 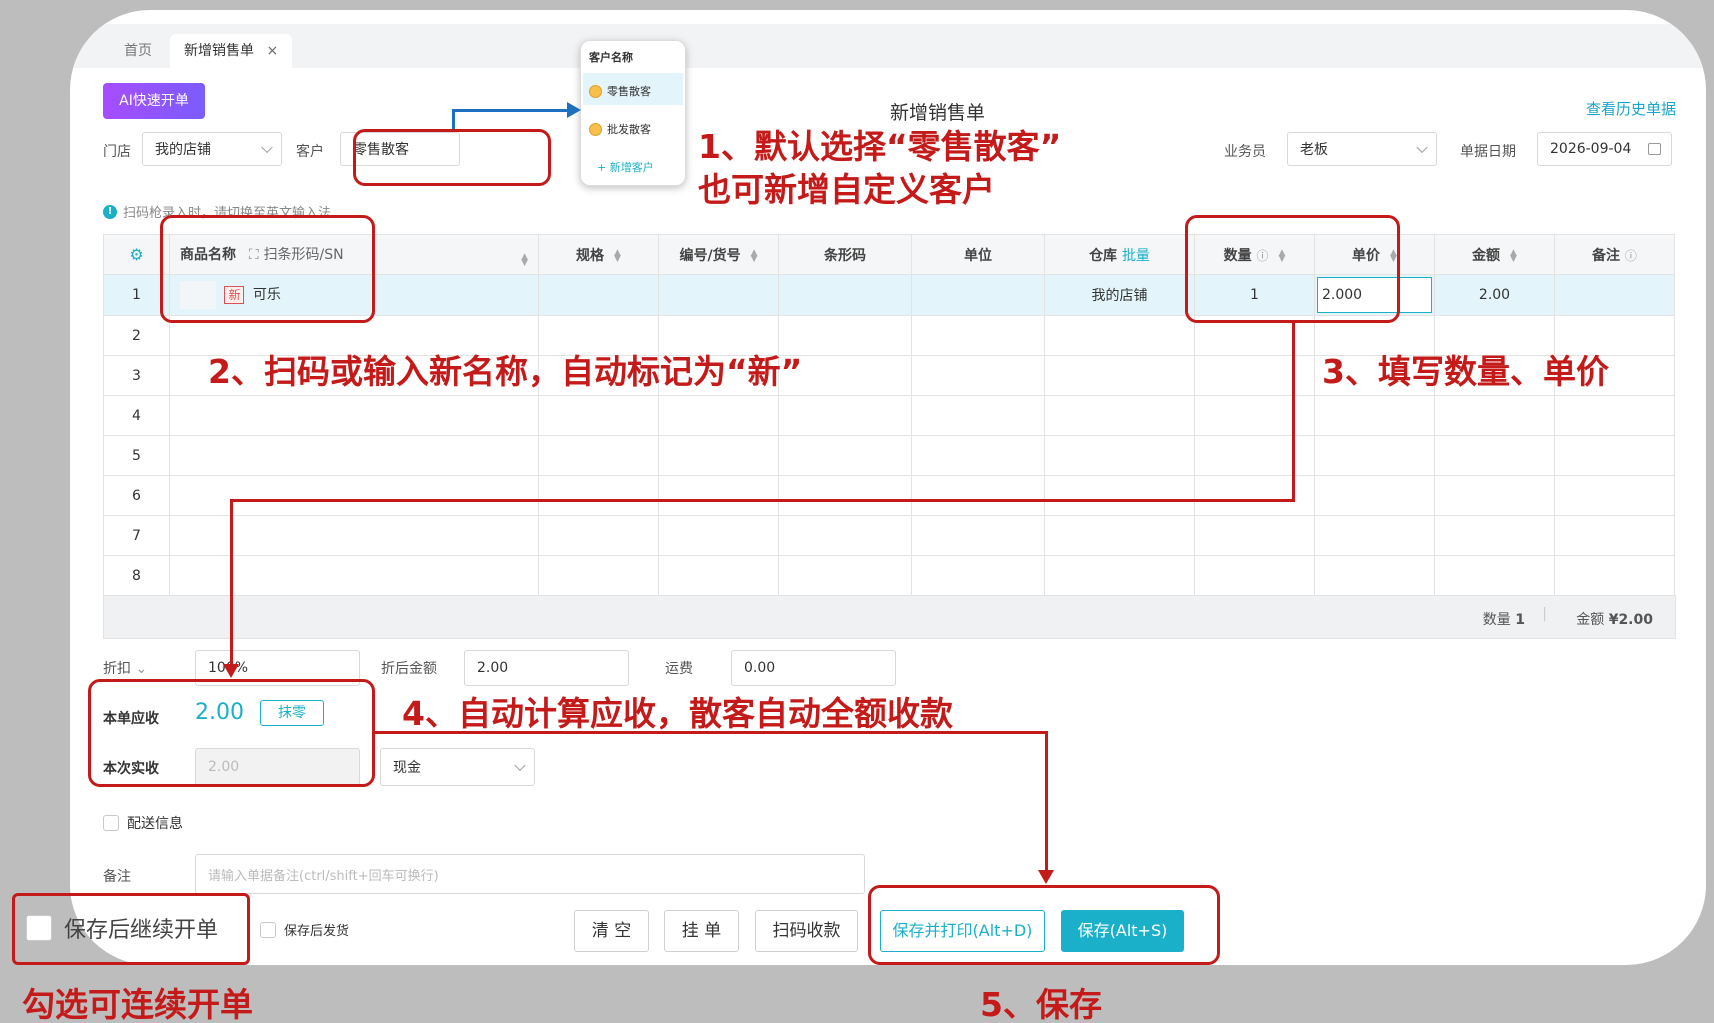 I want to click on code-cell, so click(x=718, y=295).